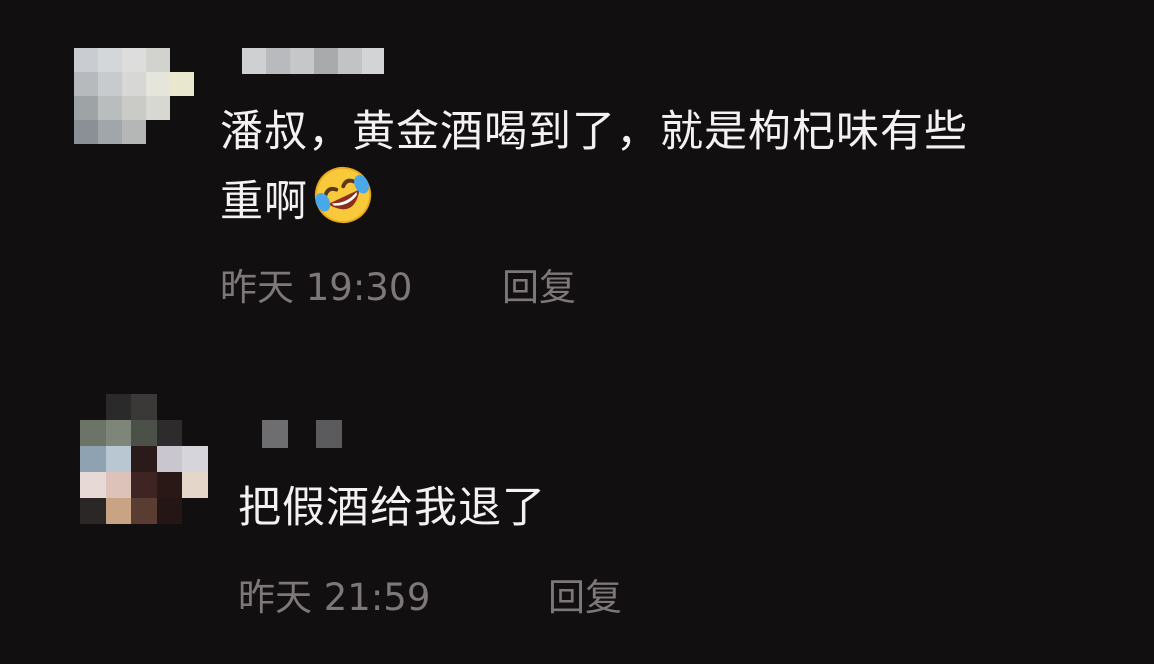 This screenshot has width=1154, height=664. I want to click on comment-text: 把假酒给我退了, so click(392, 508).